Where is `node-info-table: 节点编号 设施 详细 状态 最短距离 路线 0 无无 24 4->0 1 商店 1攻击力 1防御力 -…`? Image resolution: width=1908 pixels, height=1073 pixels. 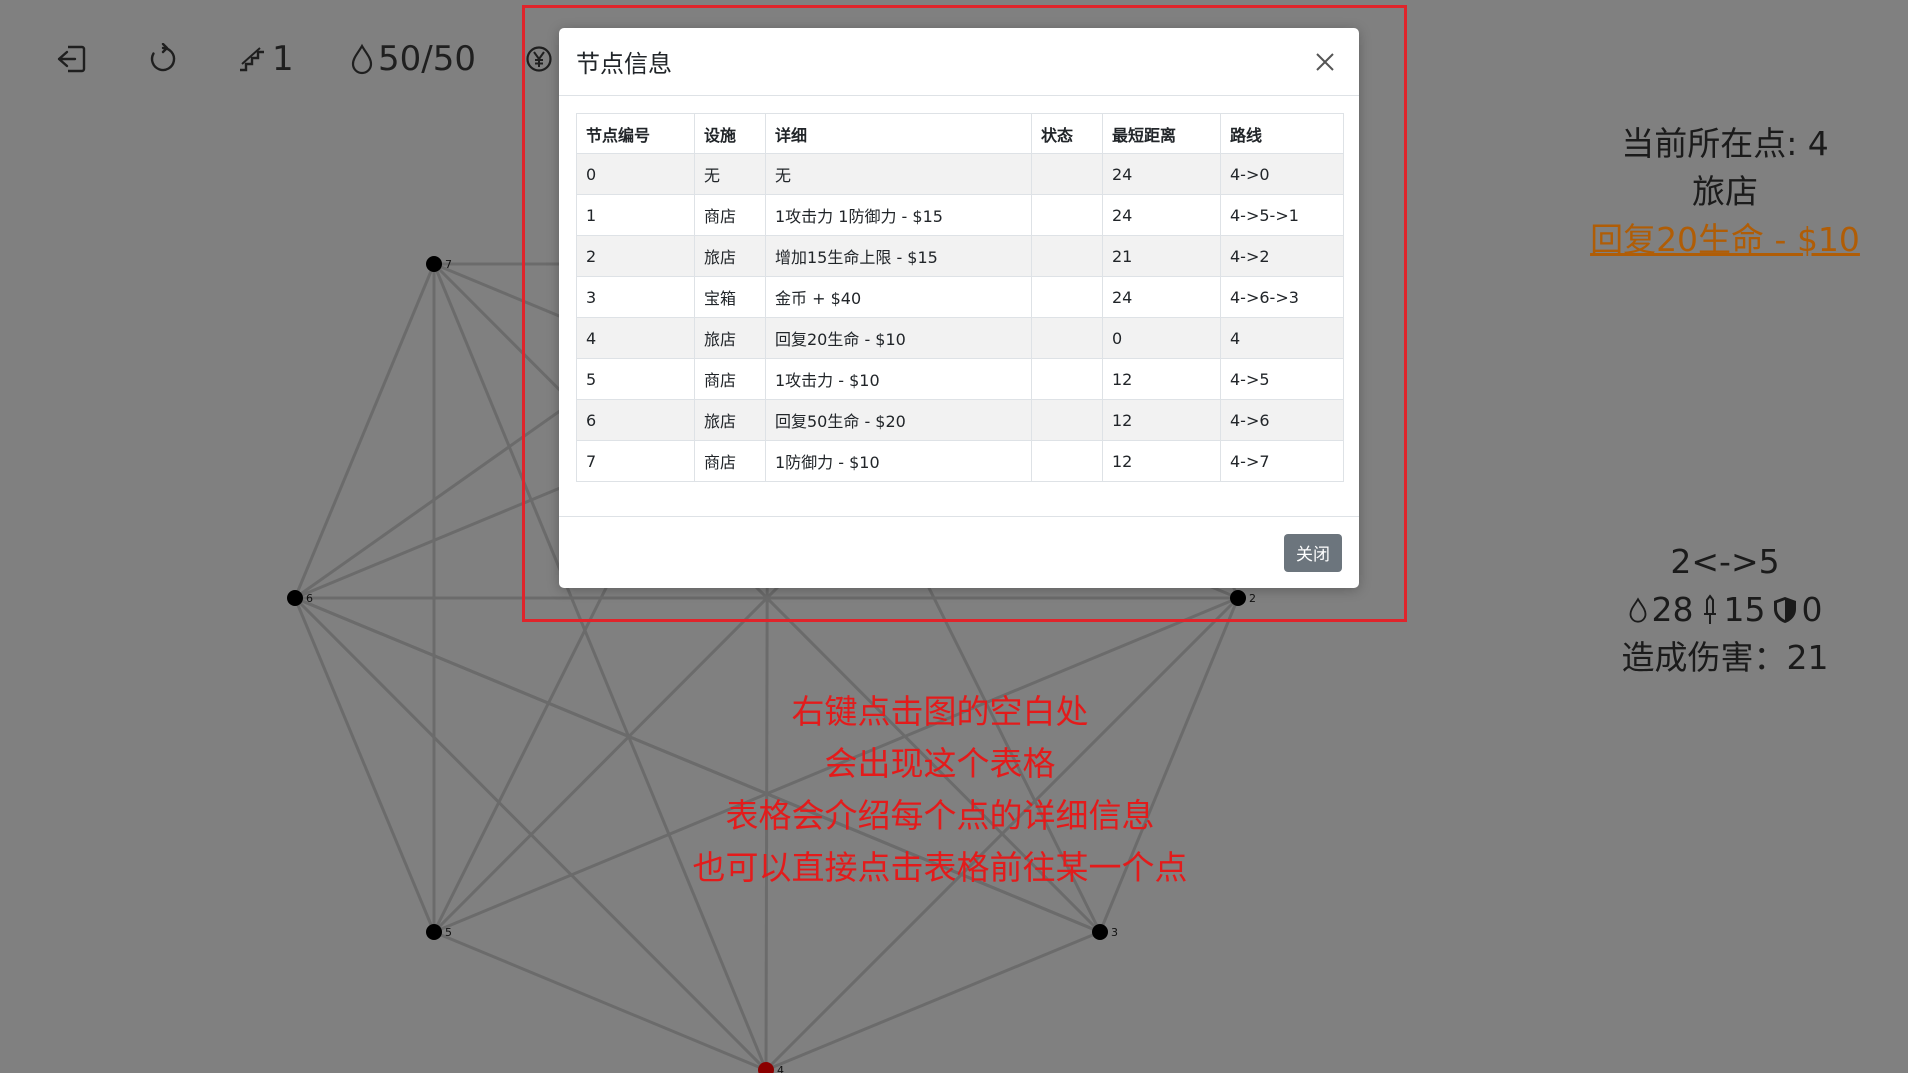 node-info-table: 节点编号 设施 详细 状态 最短距离 路线 0 无无 24 4->0 1 商店 1攻击力 1防御力 -… is located at coordinates (960, 297).